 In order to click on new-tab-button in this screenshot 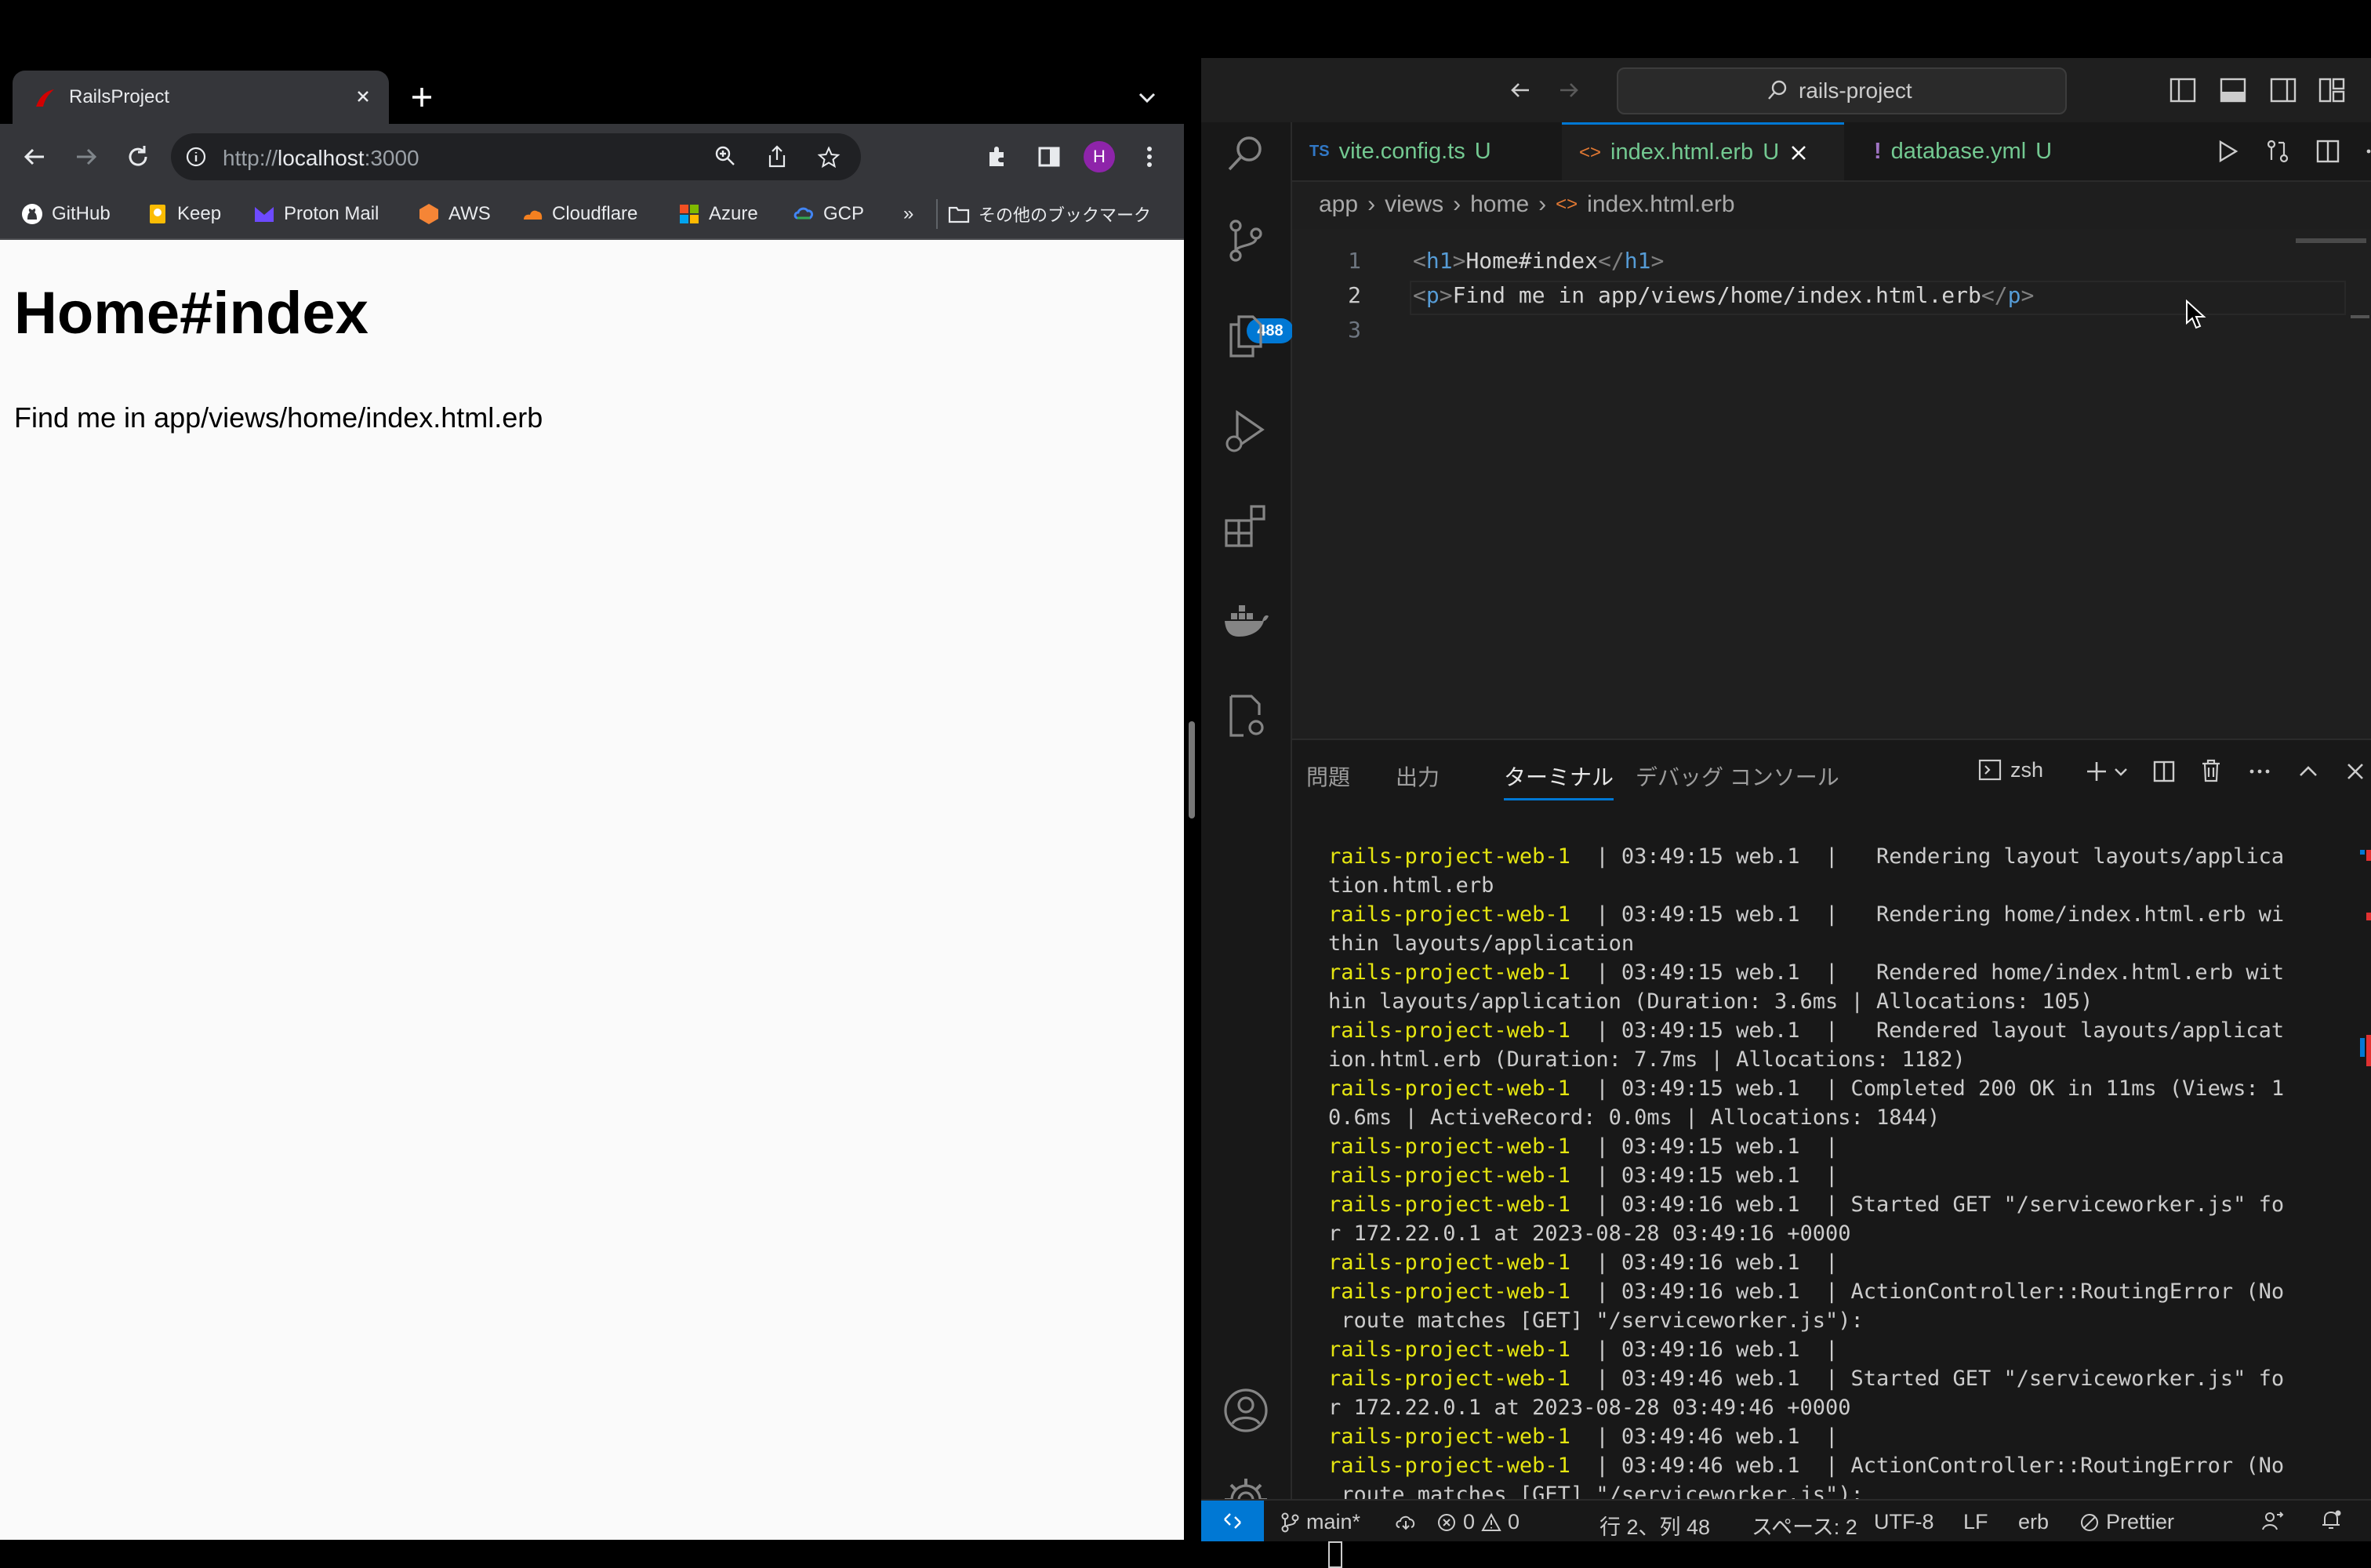, I will do `click(422, 97)`.